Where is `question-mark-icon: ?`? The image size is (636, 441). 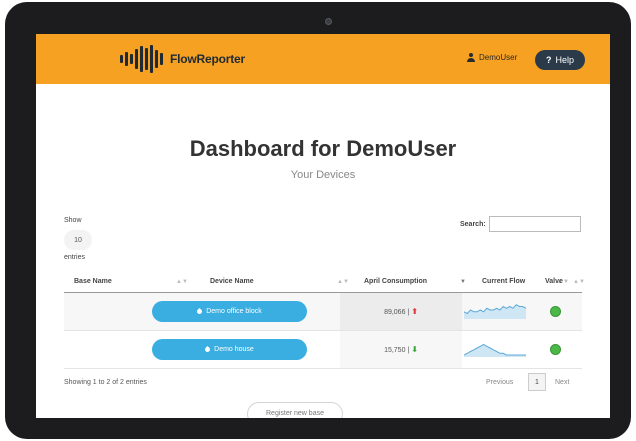 question-mark-icon: ? is located at coordinates (548, 60).